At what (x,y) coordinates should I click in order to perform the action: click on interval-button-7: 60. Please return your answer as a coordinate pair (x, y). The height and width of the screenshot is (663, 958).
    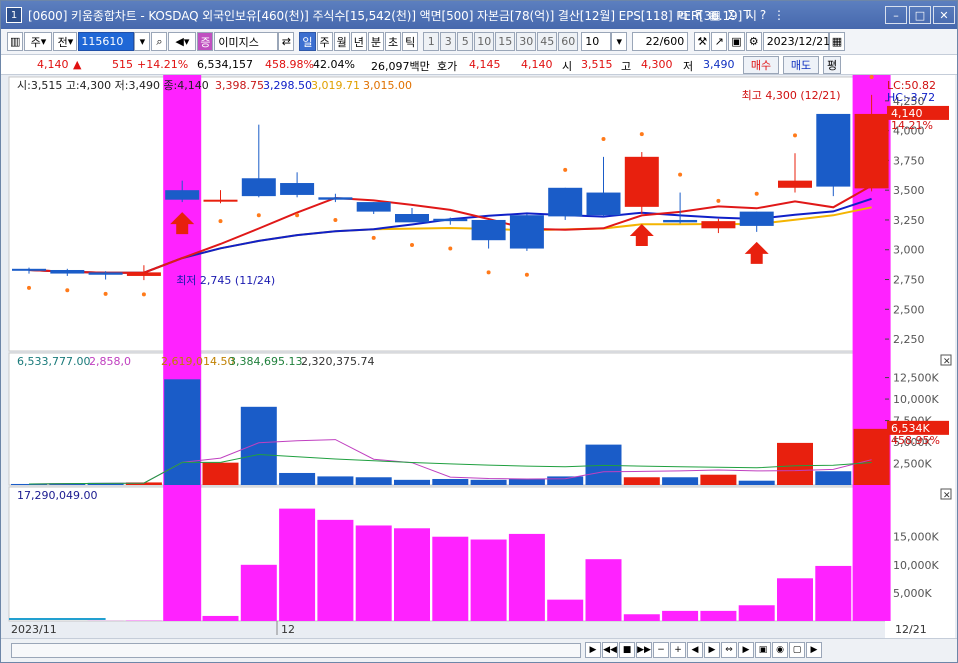
    Looking at the image, I should click on (568, 41).